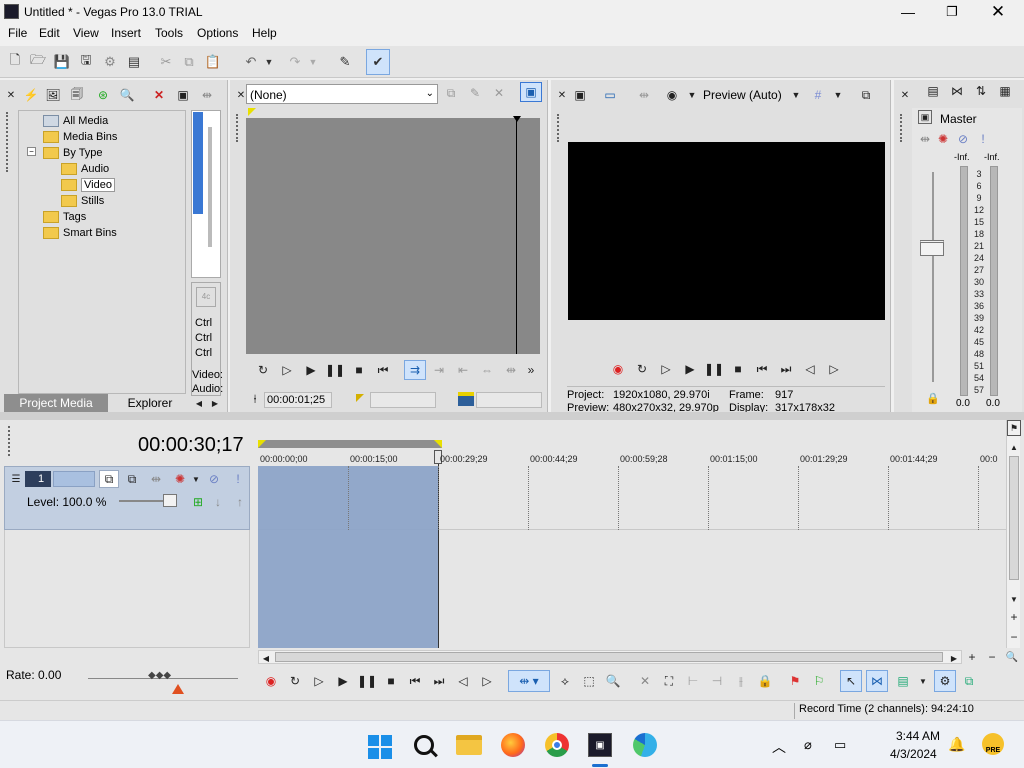 Image resolution: width=1024 pixels, height=768 pixels. I want to click on vertical-scrollbar: ⚑ ▲ ▼ + −, so click(1013, 534).